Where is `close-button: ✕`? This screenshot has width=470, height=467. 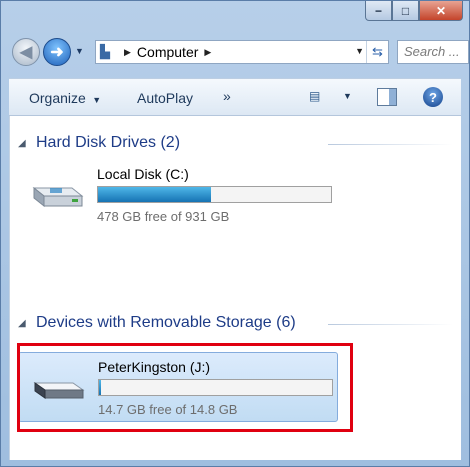
close-button: ✕ is located at coordinates (441, 11).